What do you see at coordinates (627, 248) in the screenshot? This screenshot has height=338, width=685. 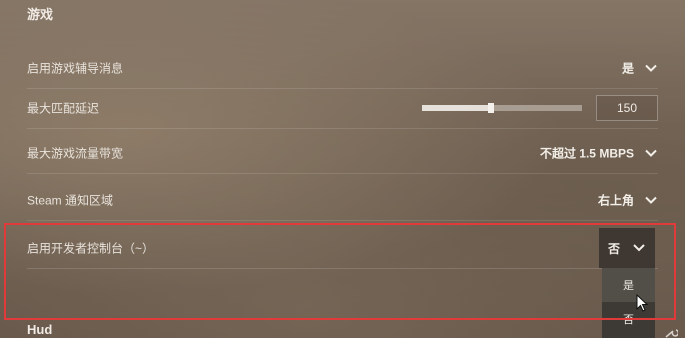 I see `developer-console-dropdown: 否` at bounding box center [627, 248].